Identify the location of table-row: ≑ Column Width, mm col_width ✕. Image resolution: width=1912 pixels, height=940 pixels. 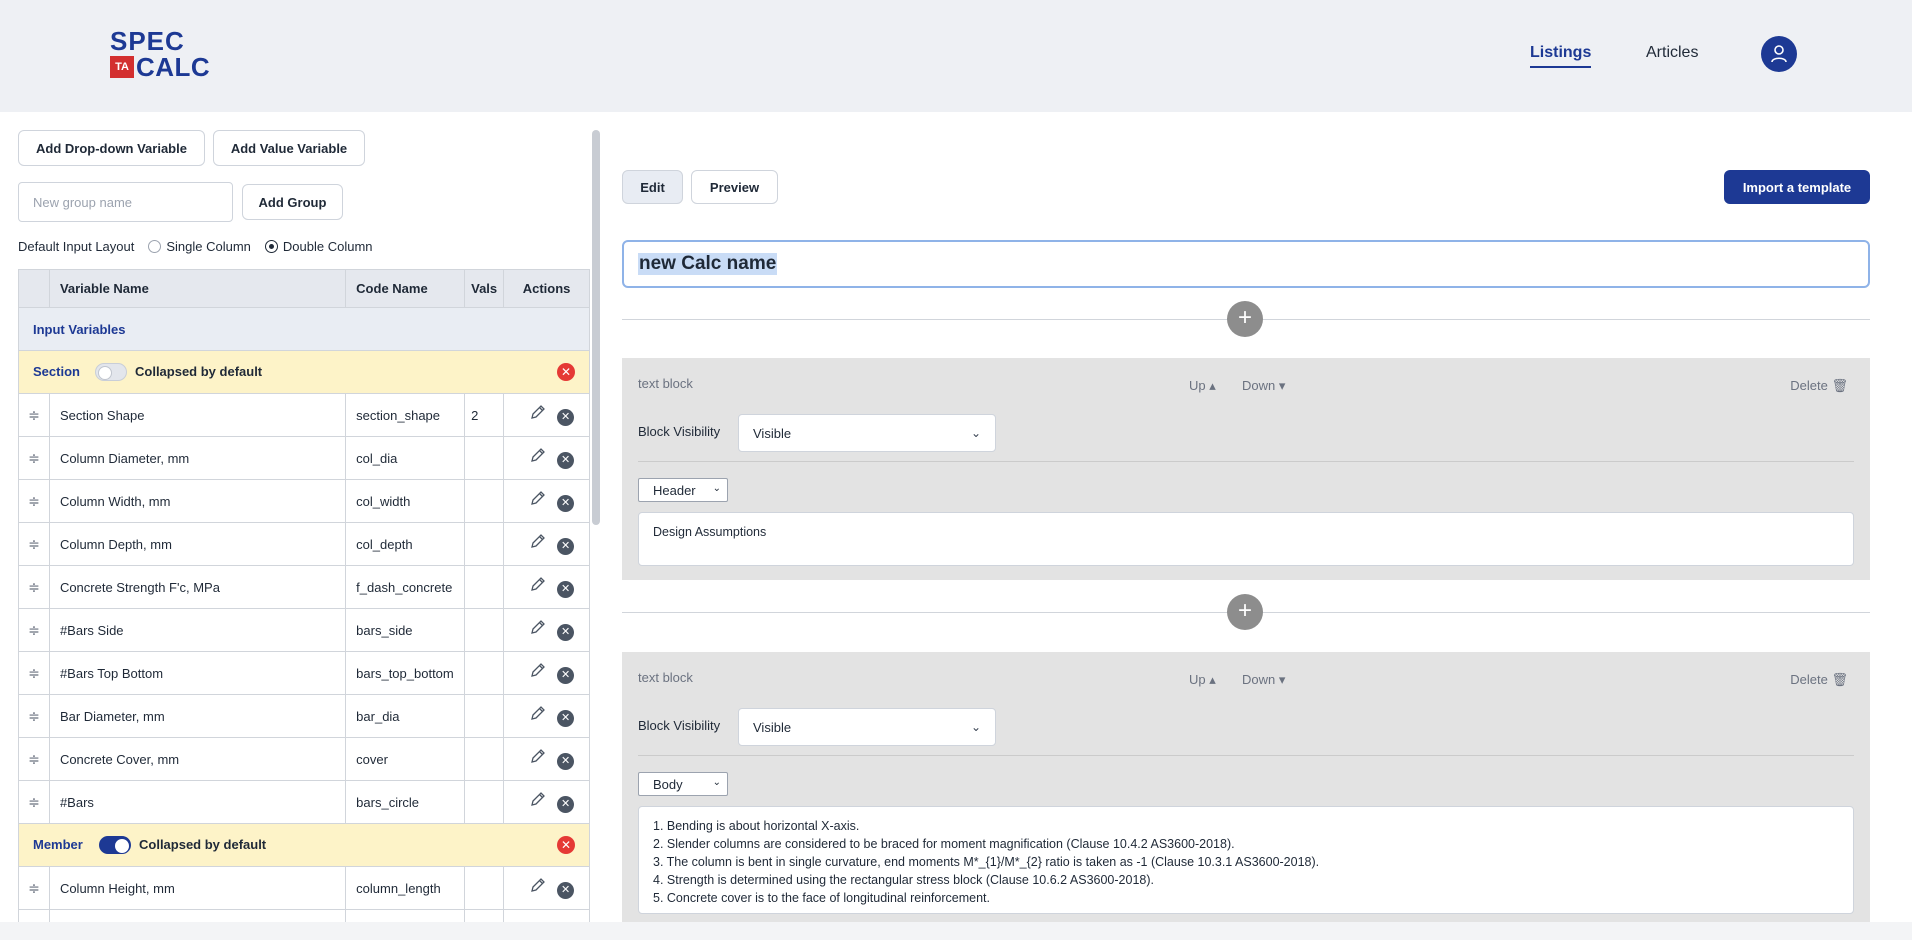
(304, 501).